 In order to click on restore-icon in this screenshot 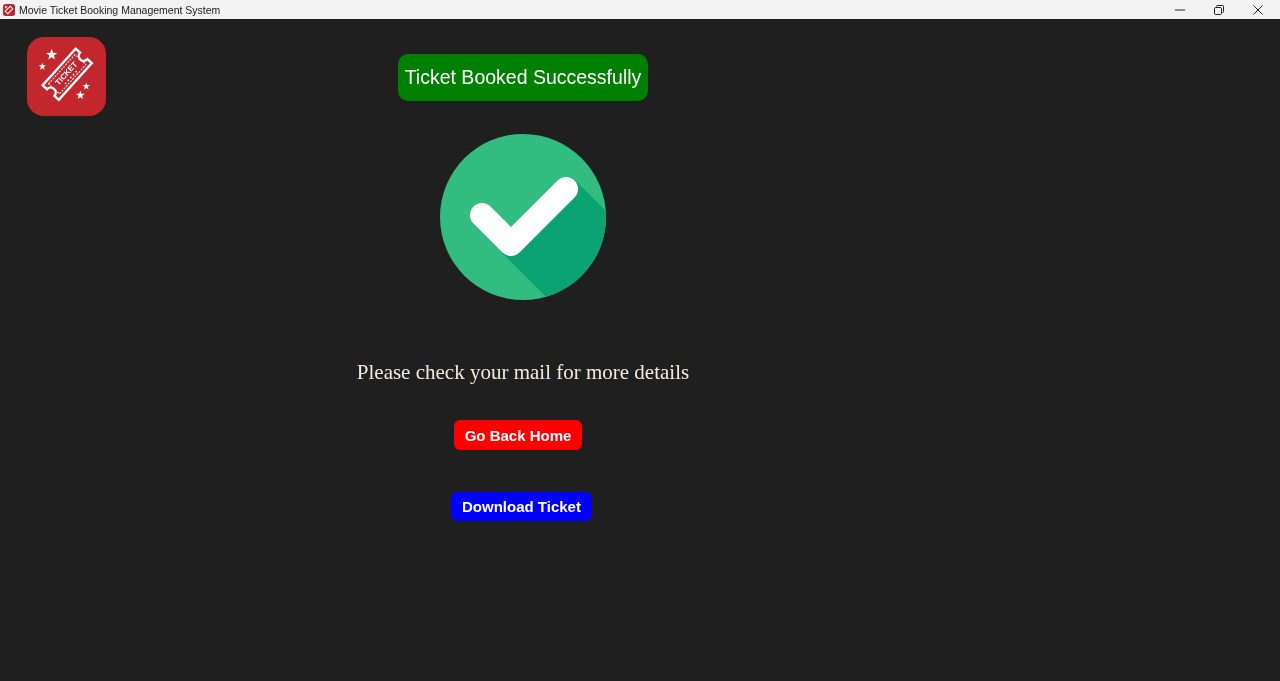, I will do `click(1218, 9)`.